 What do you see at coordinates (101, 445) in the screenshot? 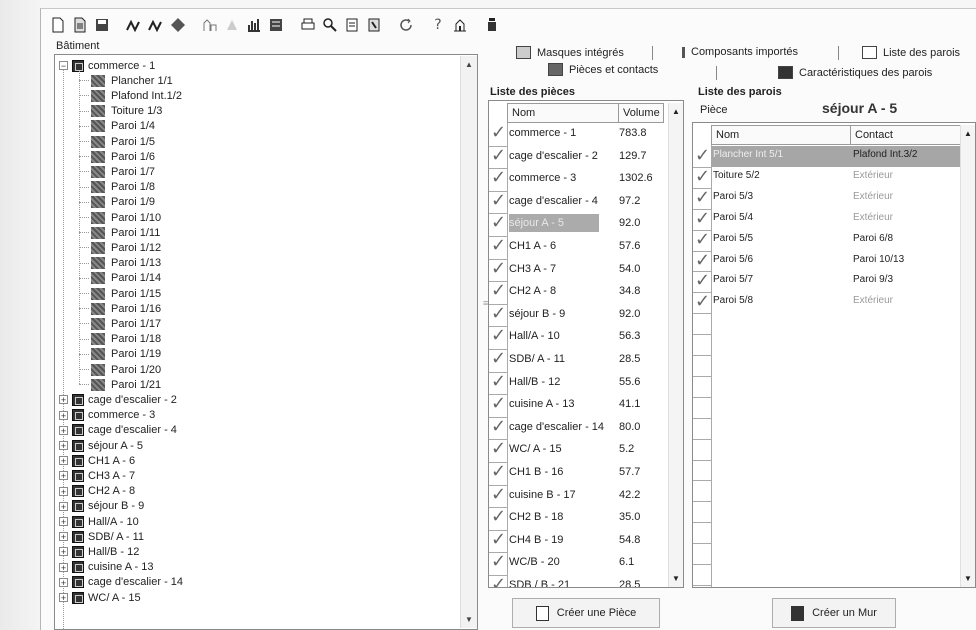
I see `tree-node-room: + séjour A - 5` at bounding box center [101, 445].